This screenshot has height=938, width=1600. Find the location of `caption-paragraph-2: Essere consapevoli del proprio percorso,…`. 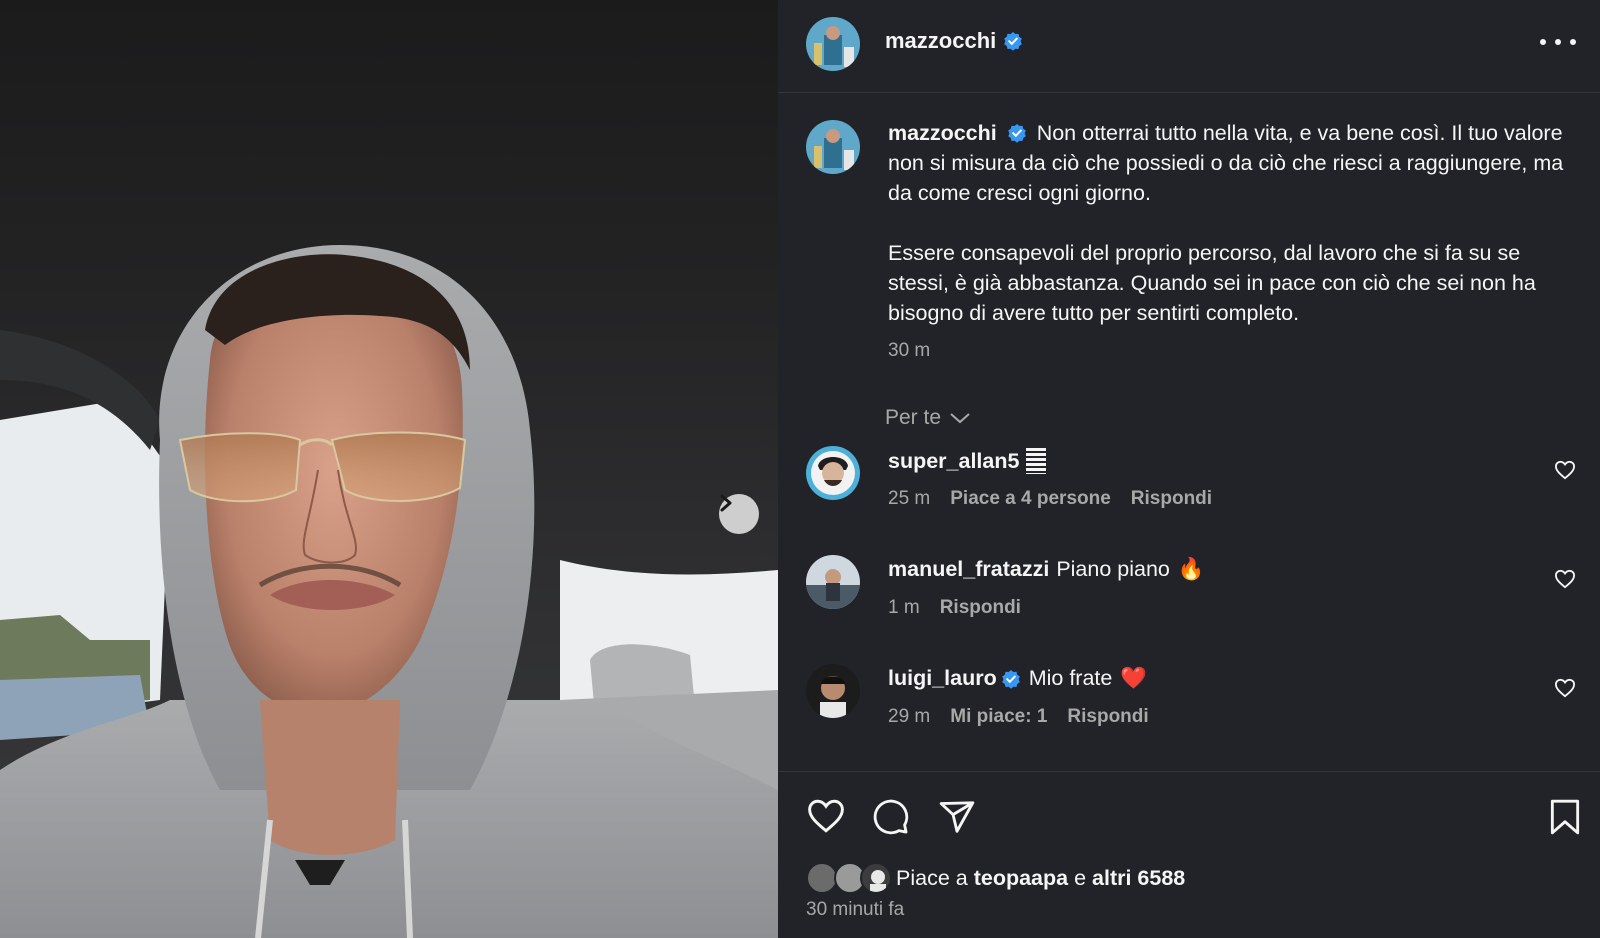

caption-paragraph-2: Essere consapevoli del proprio percorso,… is located at coordinates (1212, 283).